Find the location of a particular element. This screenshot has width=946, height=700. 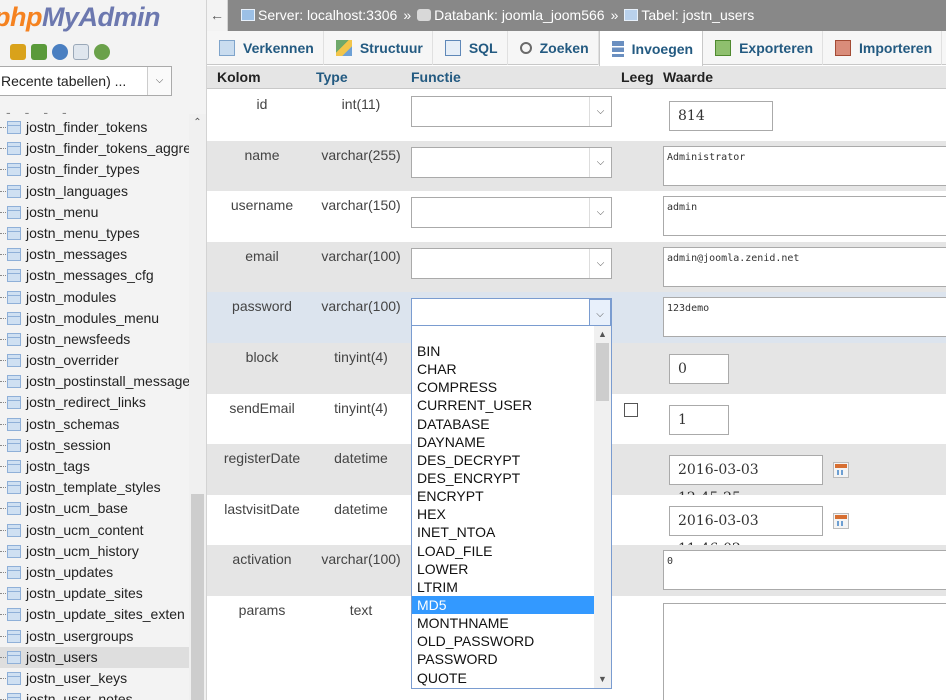

sidebar-table-item: jostn_modules is located at coordinates (95, 297).